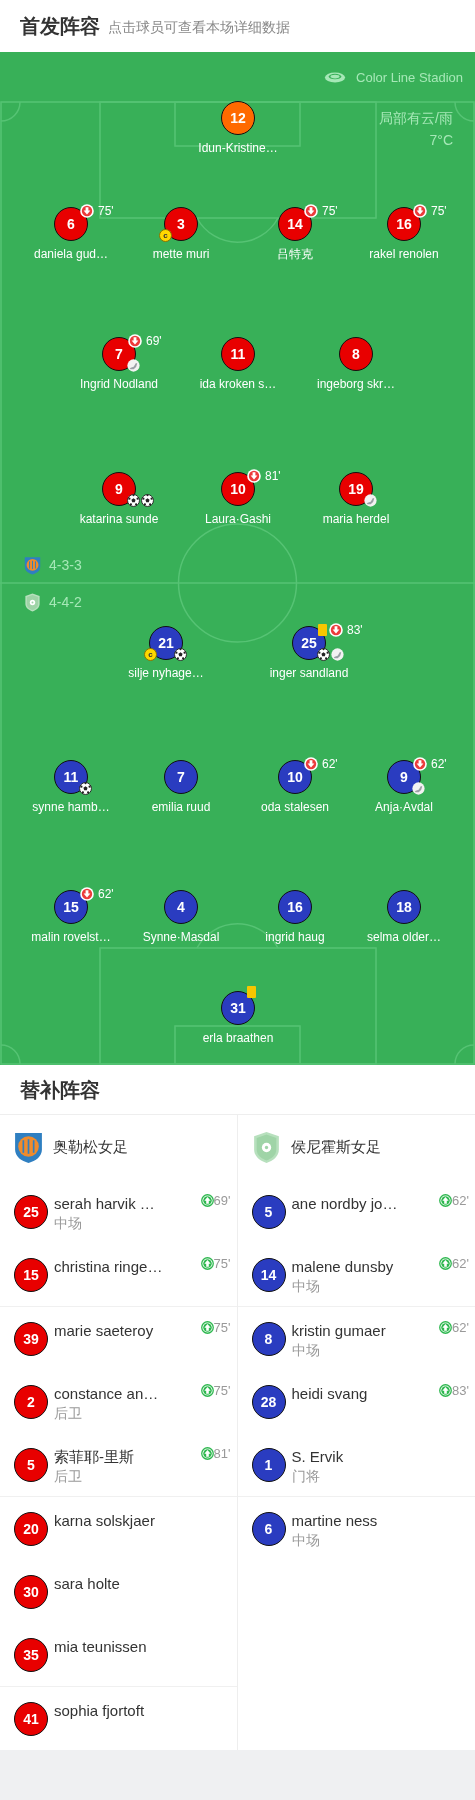 The width and height of the screenshot is (475, 1800). What do you see at coordinates (268, 1402) in the screenshot?
I see `player-number: 28` at bounding box center [268, 1402].